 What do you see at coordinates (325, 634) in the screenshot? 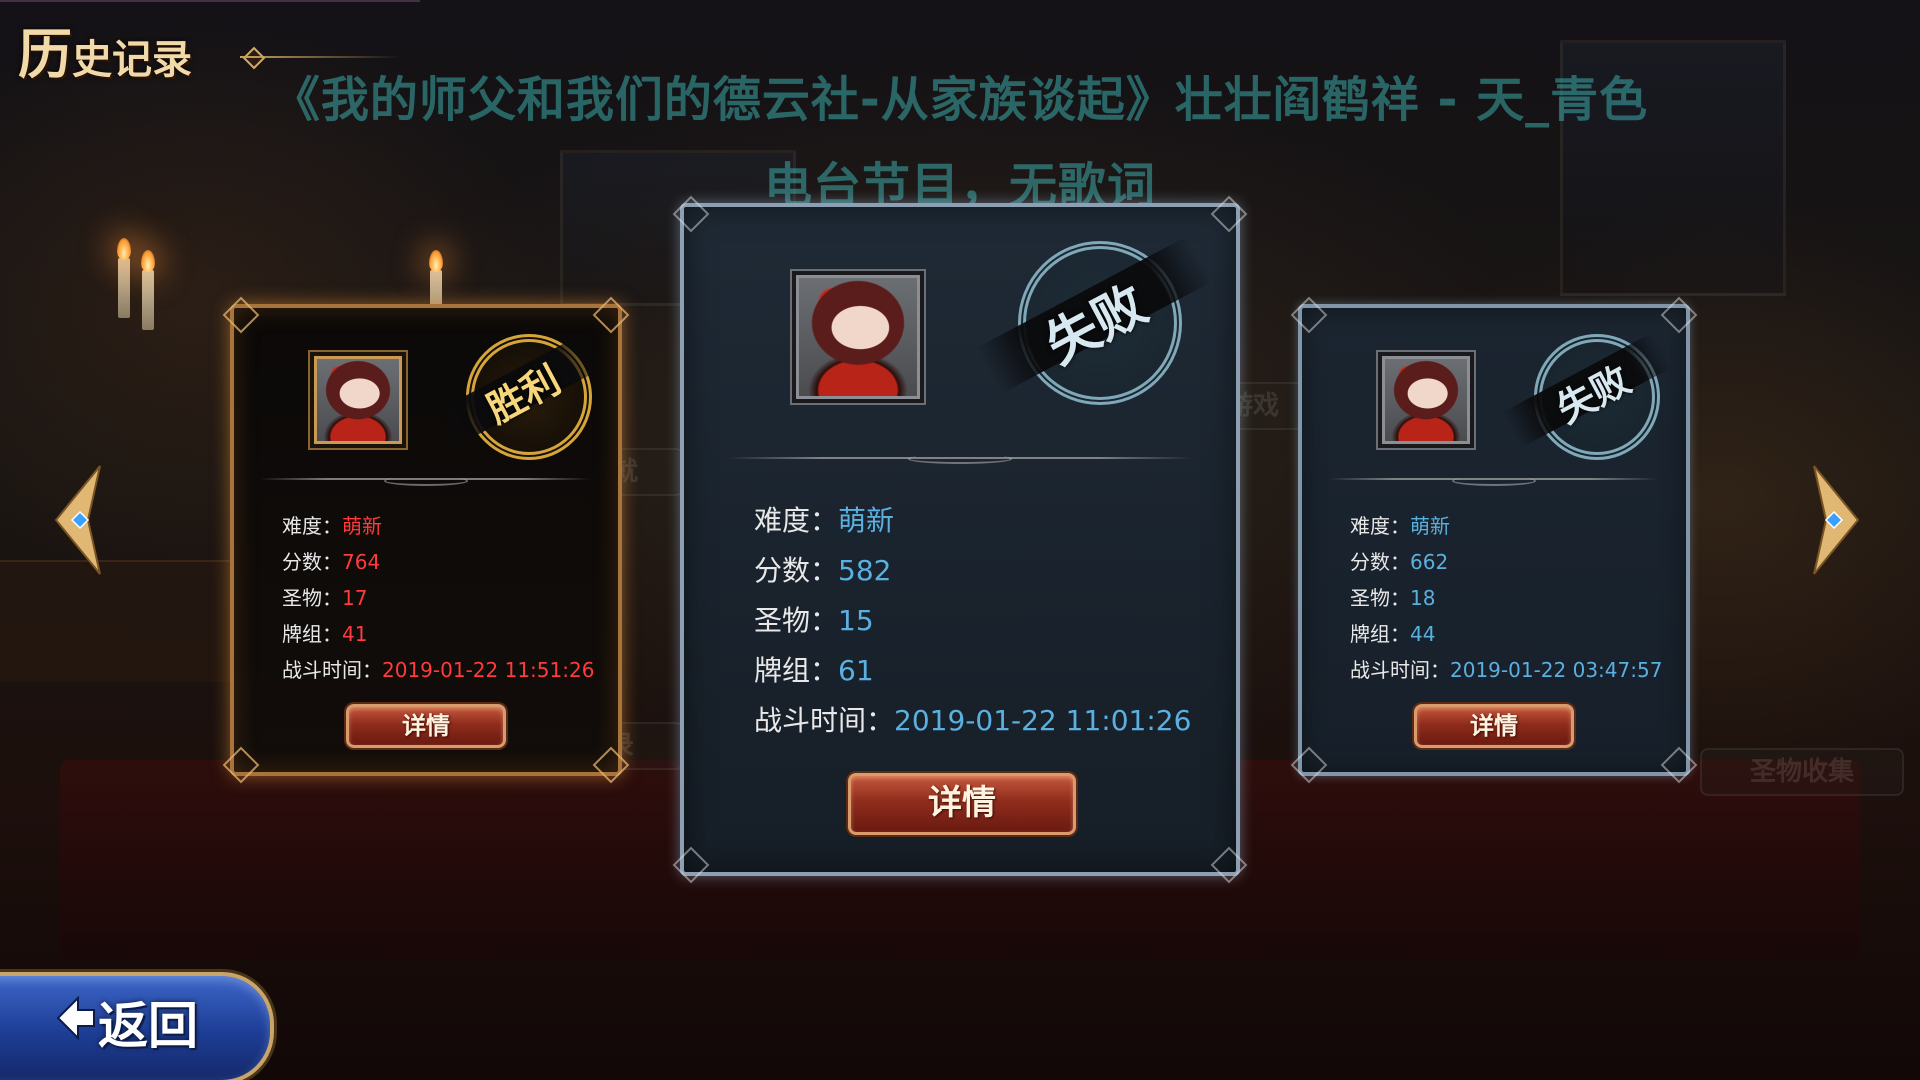
I see `stat-deck: 牌组：41` at bounding box center [325, 634].